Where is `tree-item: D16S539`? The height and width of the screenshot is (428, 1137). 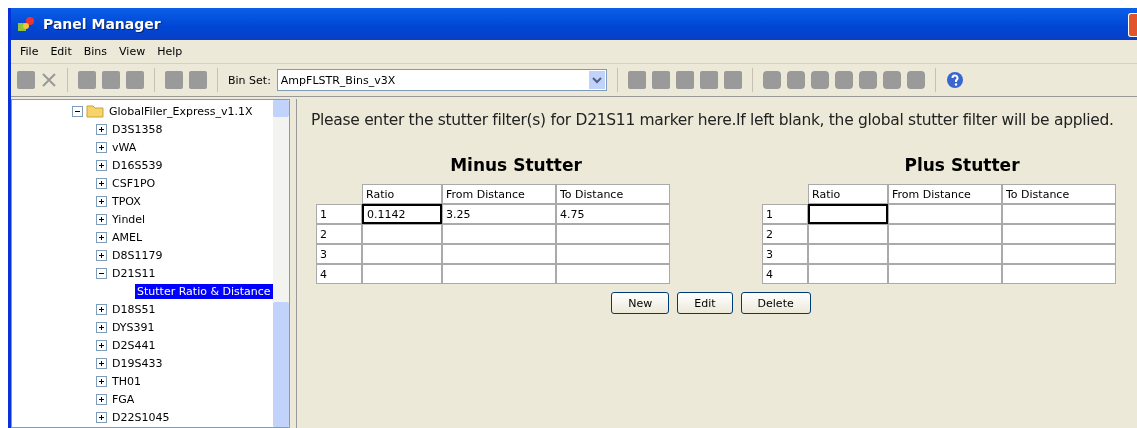 tree-item: D16S539 is located at coordinates (137, 165).